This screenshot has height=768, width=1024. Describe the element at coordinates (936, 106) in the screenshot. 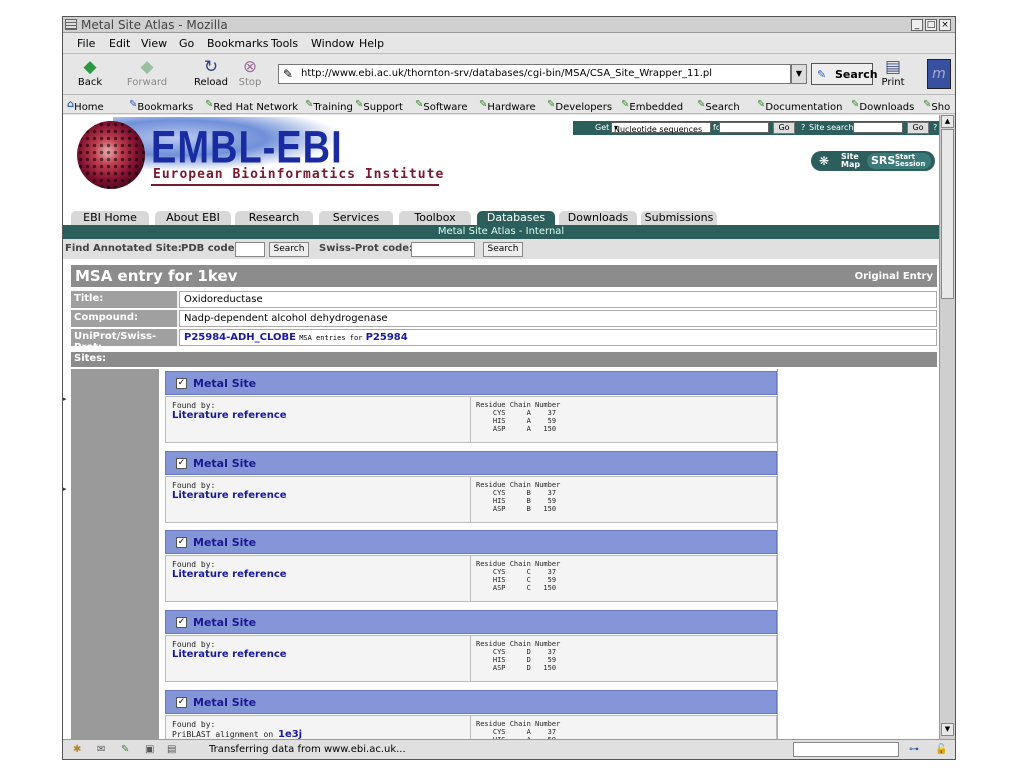

I see `bookmark-overflow: ✎ Sho` at that location.